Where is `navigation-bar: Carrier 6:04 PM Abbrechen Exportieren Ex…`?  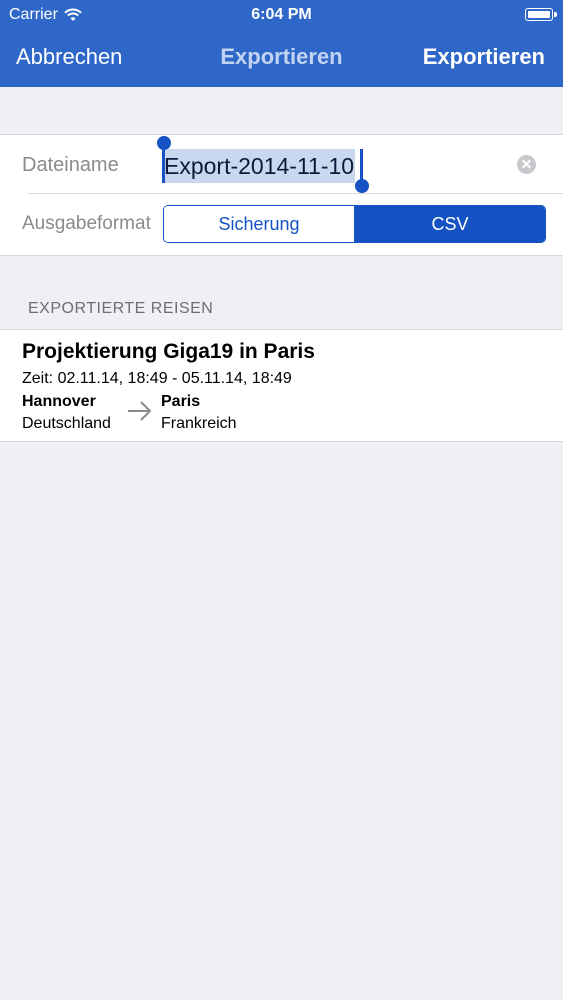
navigation-bar: Carrier 6:04 PM Abbrechen Exportieren Ex… is located at coordinates (281, 43).